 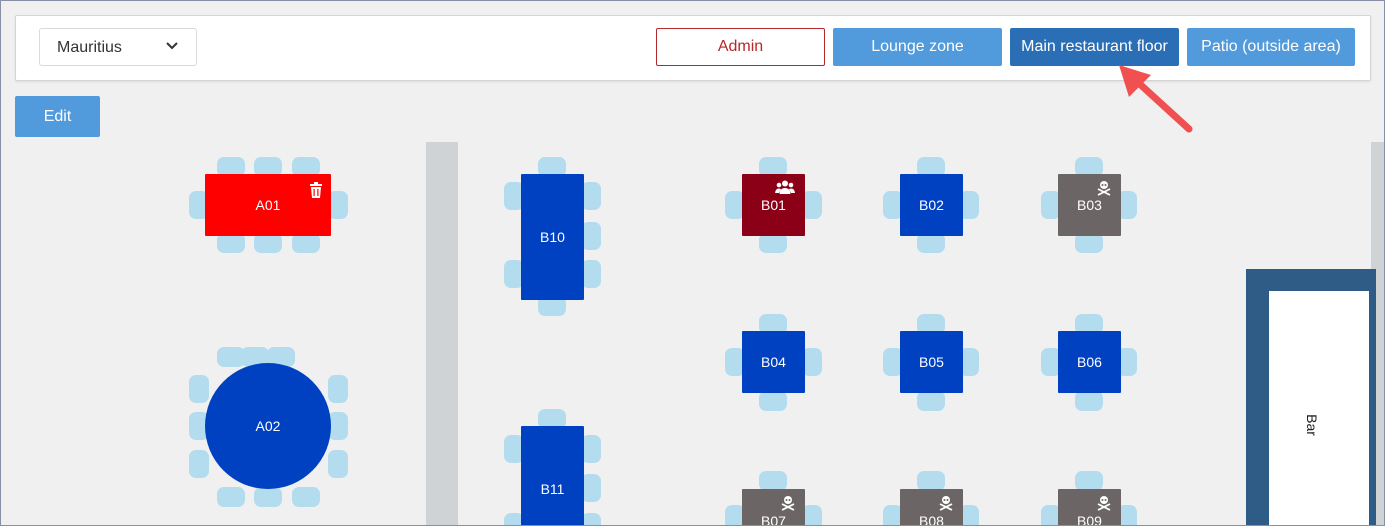 What do you see at coordinates (917, 47) in the screenshot?
I see `lounge-zone-button: Lounge zone` at bounding box center [917, 47].